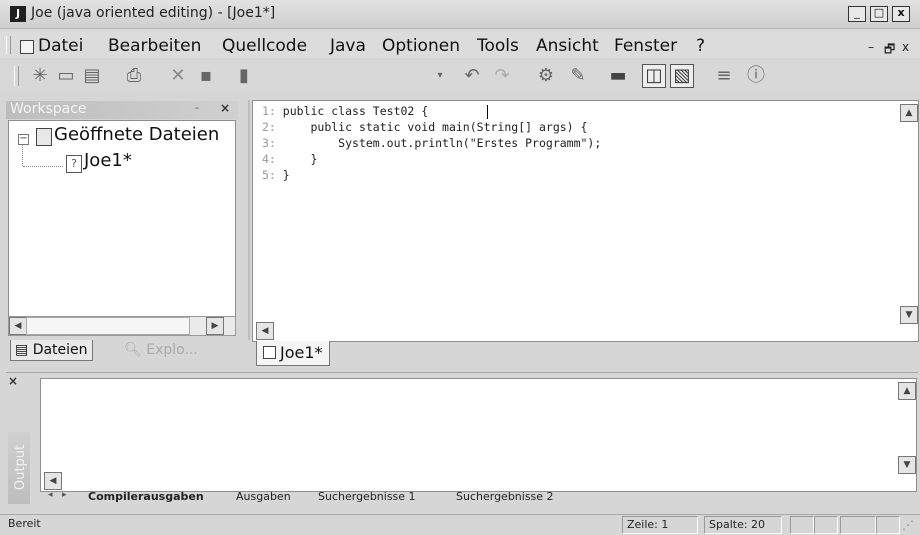 The width and height of the screenshot is (920, 535). I want to click on brush-icon: ✎, so click(578, 76).